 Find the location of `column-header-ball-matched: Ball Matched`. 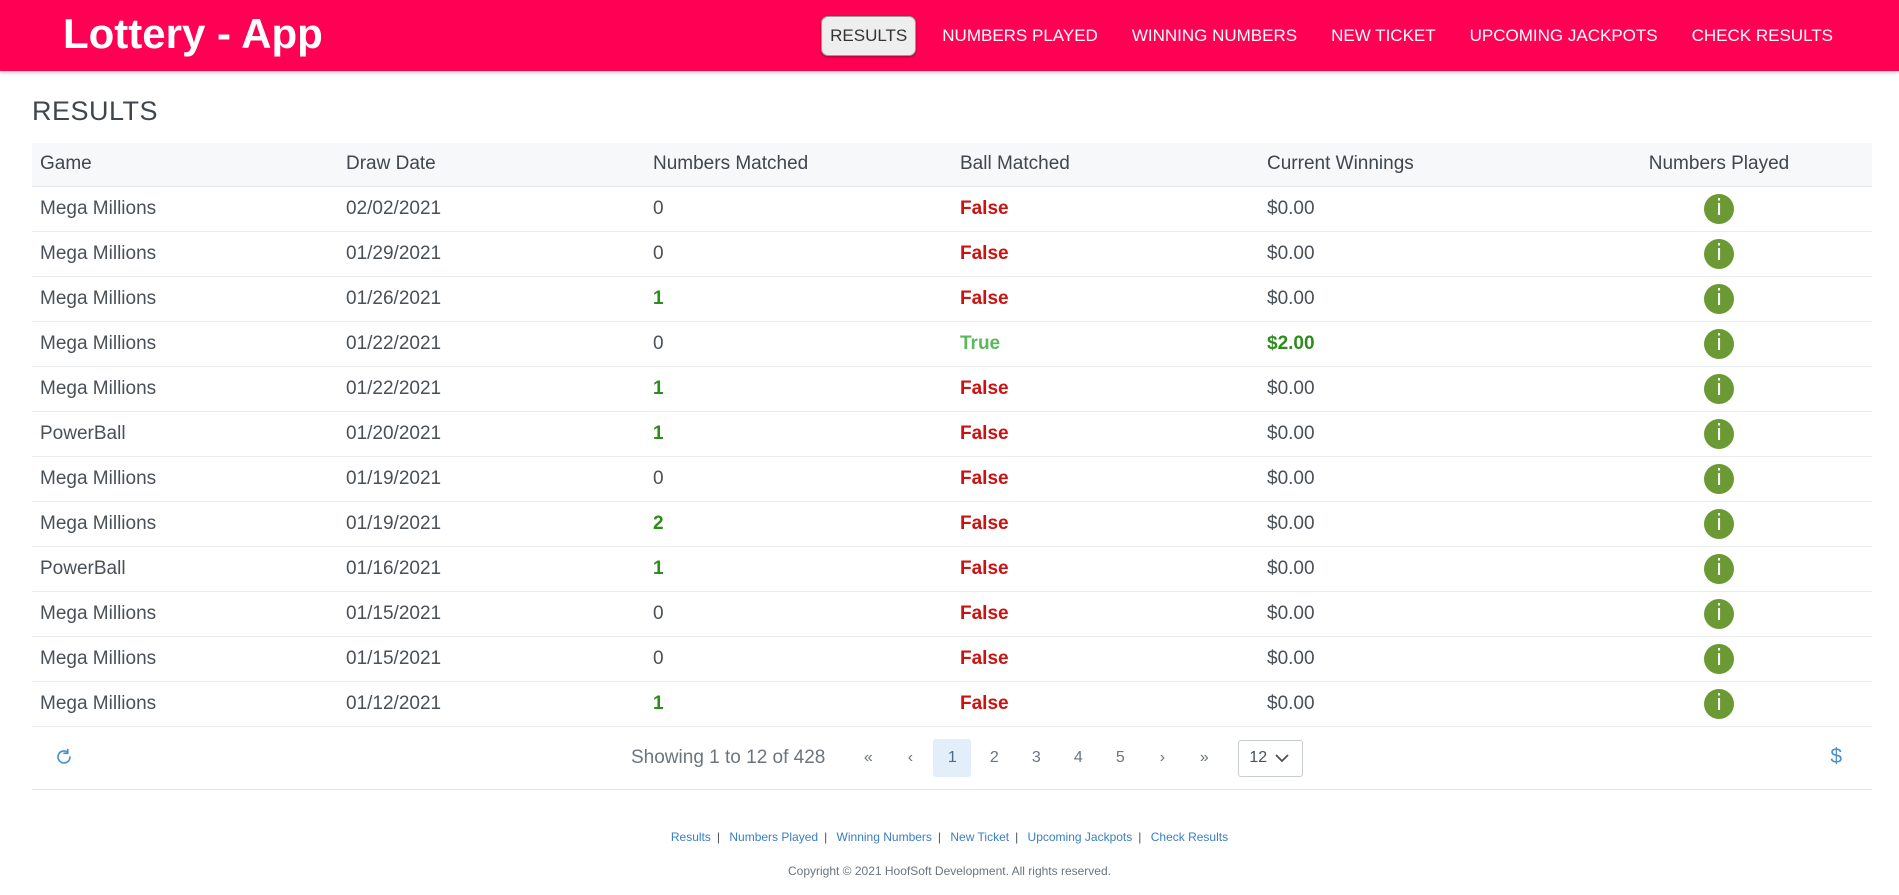

column-header-ball-matched: Ball Matched is located at coordinates (1105, 165).